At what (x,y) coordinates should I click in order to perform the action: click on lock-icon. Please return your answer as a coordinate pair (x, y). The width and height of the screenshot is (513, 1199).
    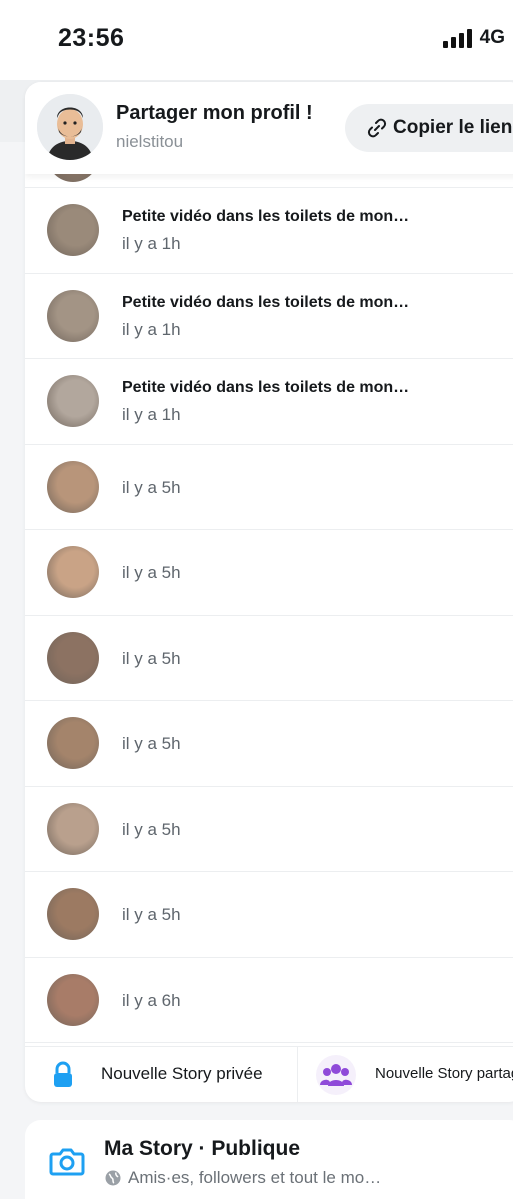
    Looking at the image, I should click on (63, 1075).